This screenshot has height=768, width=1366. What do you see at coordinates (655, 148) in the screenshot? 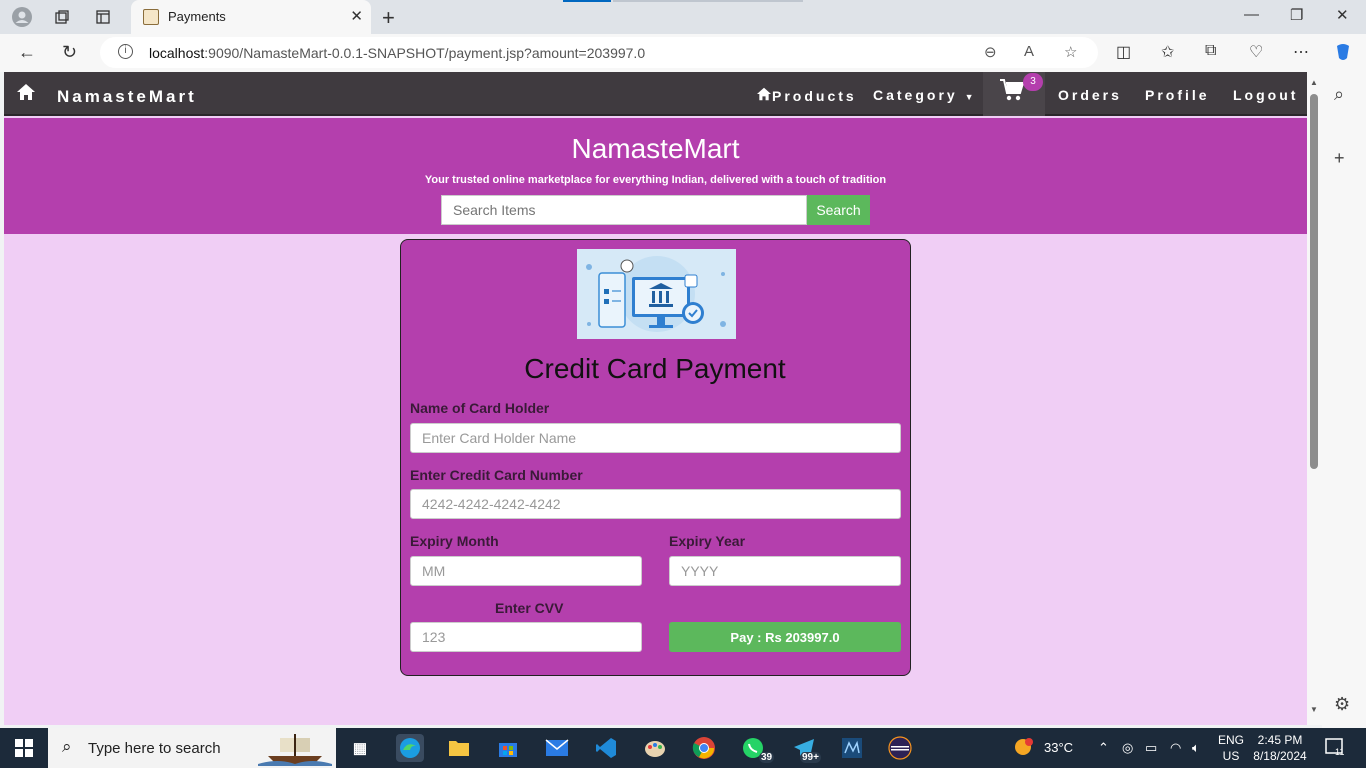
I see `header-title: NamasteMart` at bounding box center [655, 148].